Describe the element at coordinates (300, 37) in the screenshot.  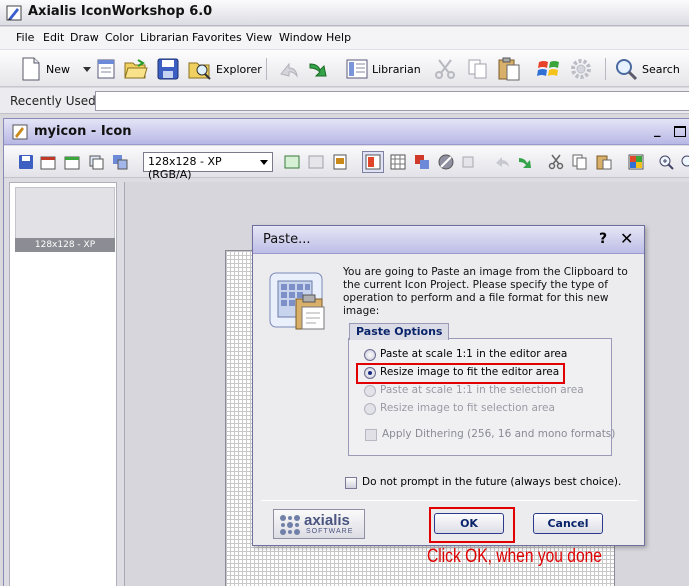
I see `menu-window: Window` at that location.